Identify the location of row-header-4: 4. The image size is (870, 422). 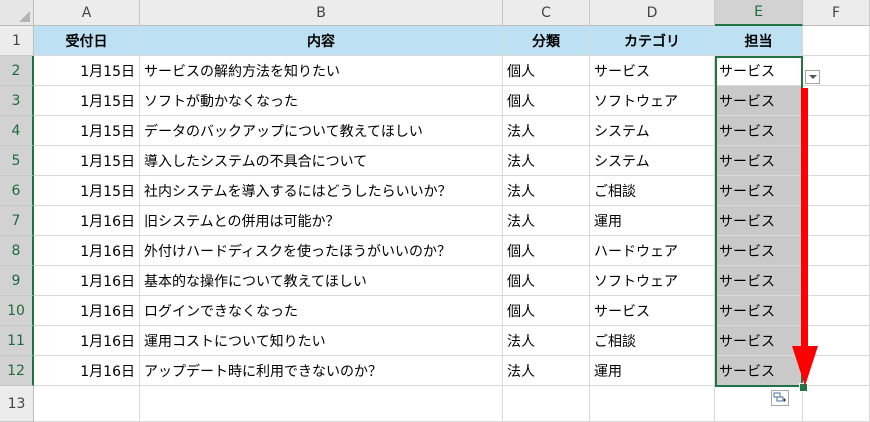
(17, 131).